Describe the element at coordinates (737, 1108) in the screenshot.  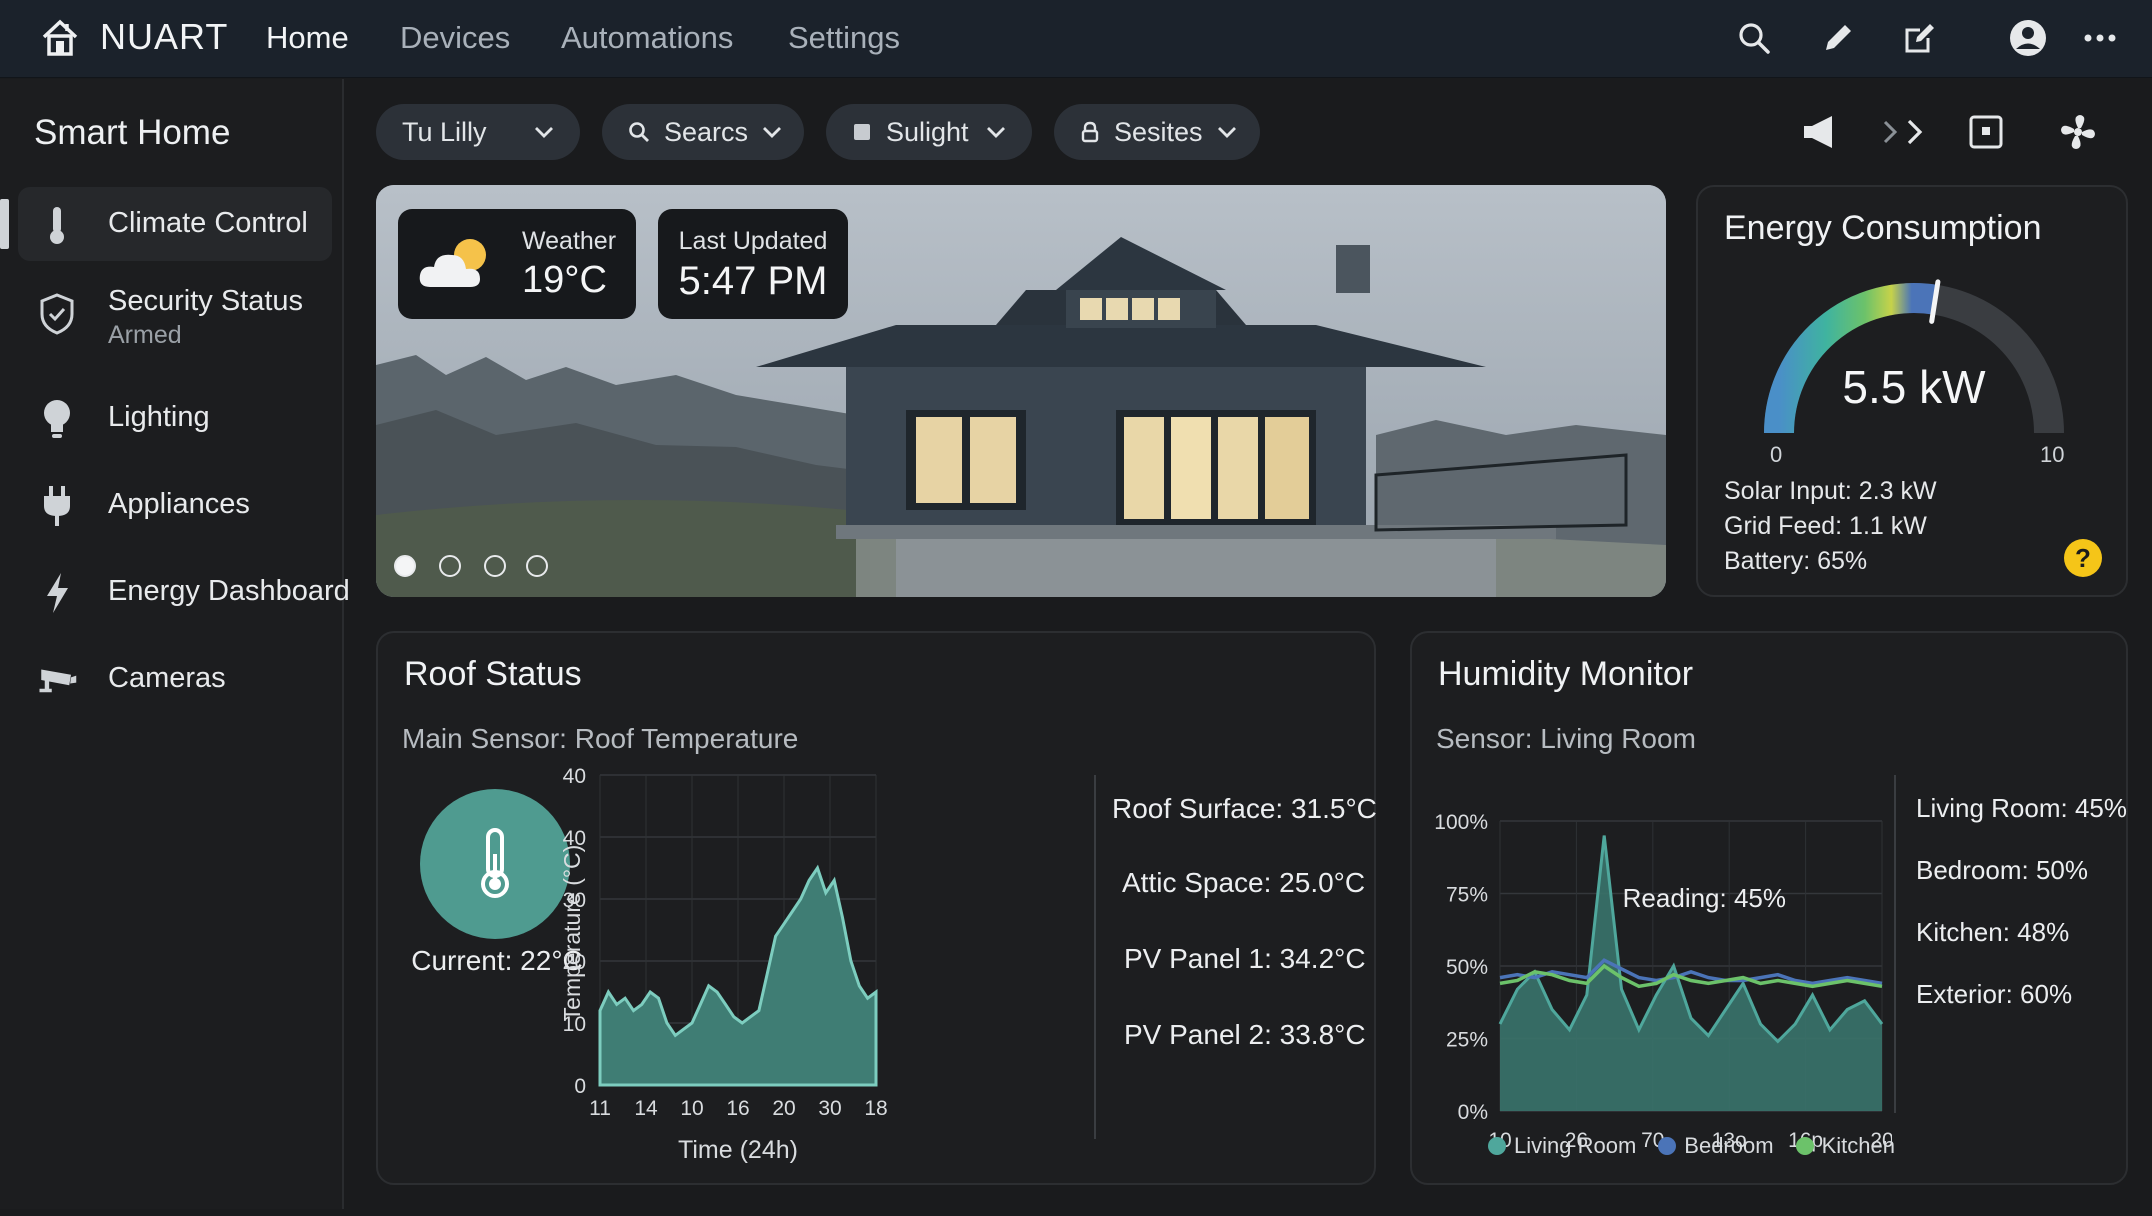
I see `x-tick-label: 16` at that location.